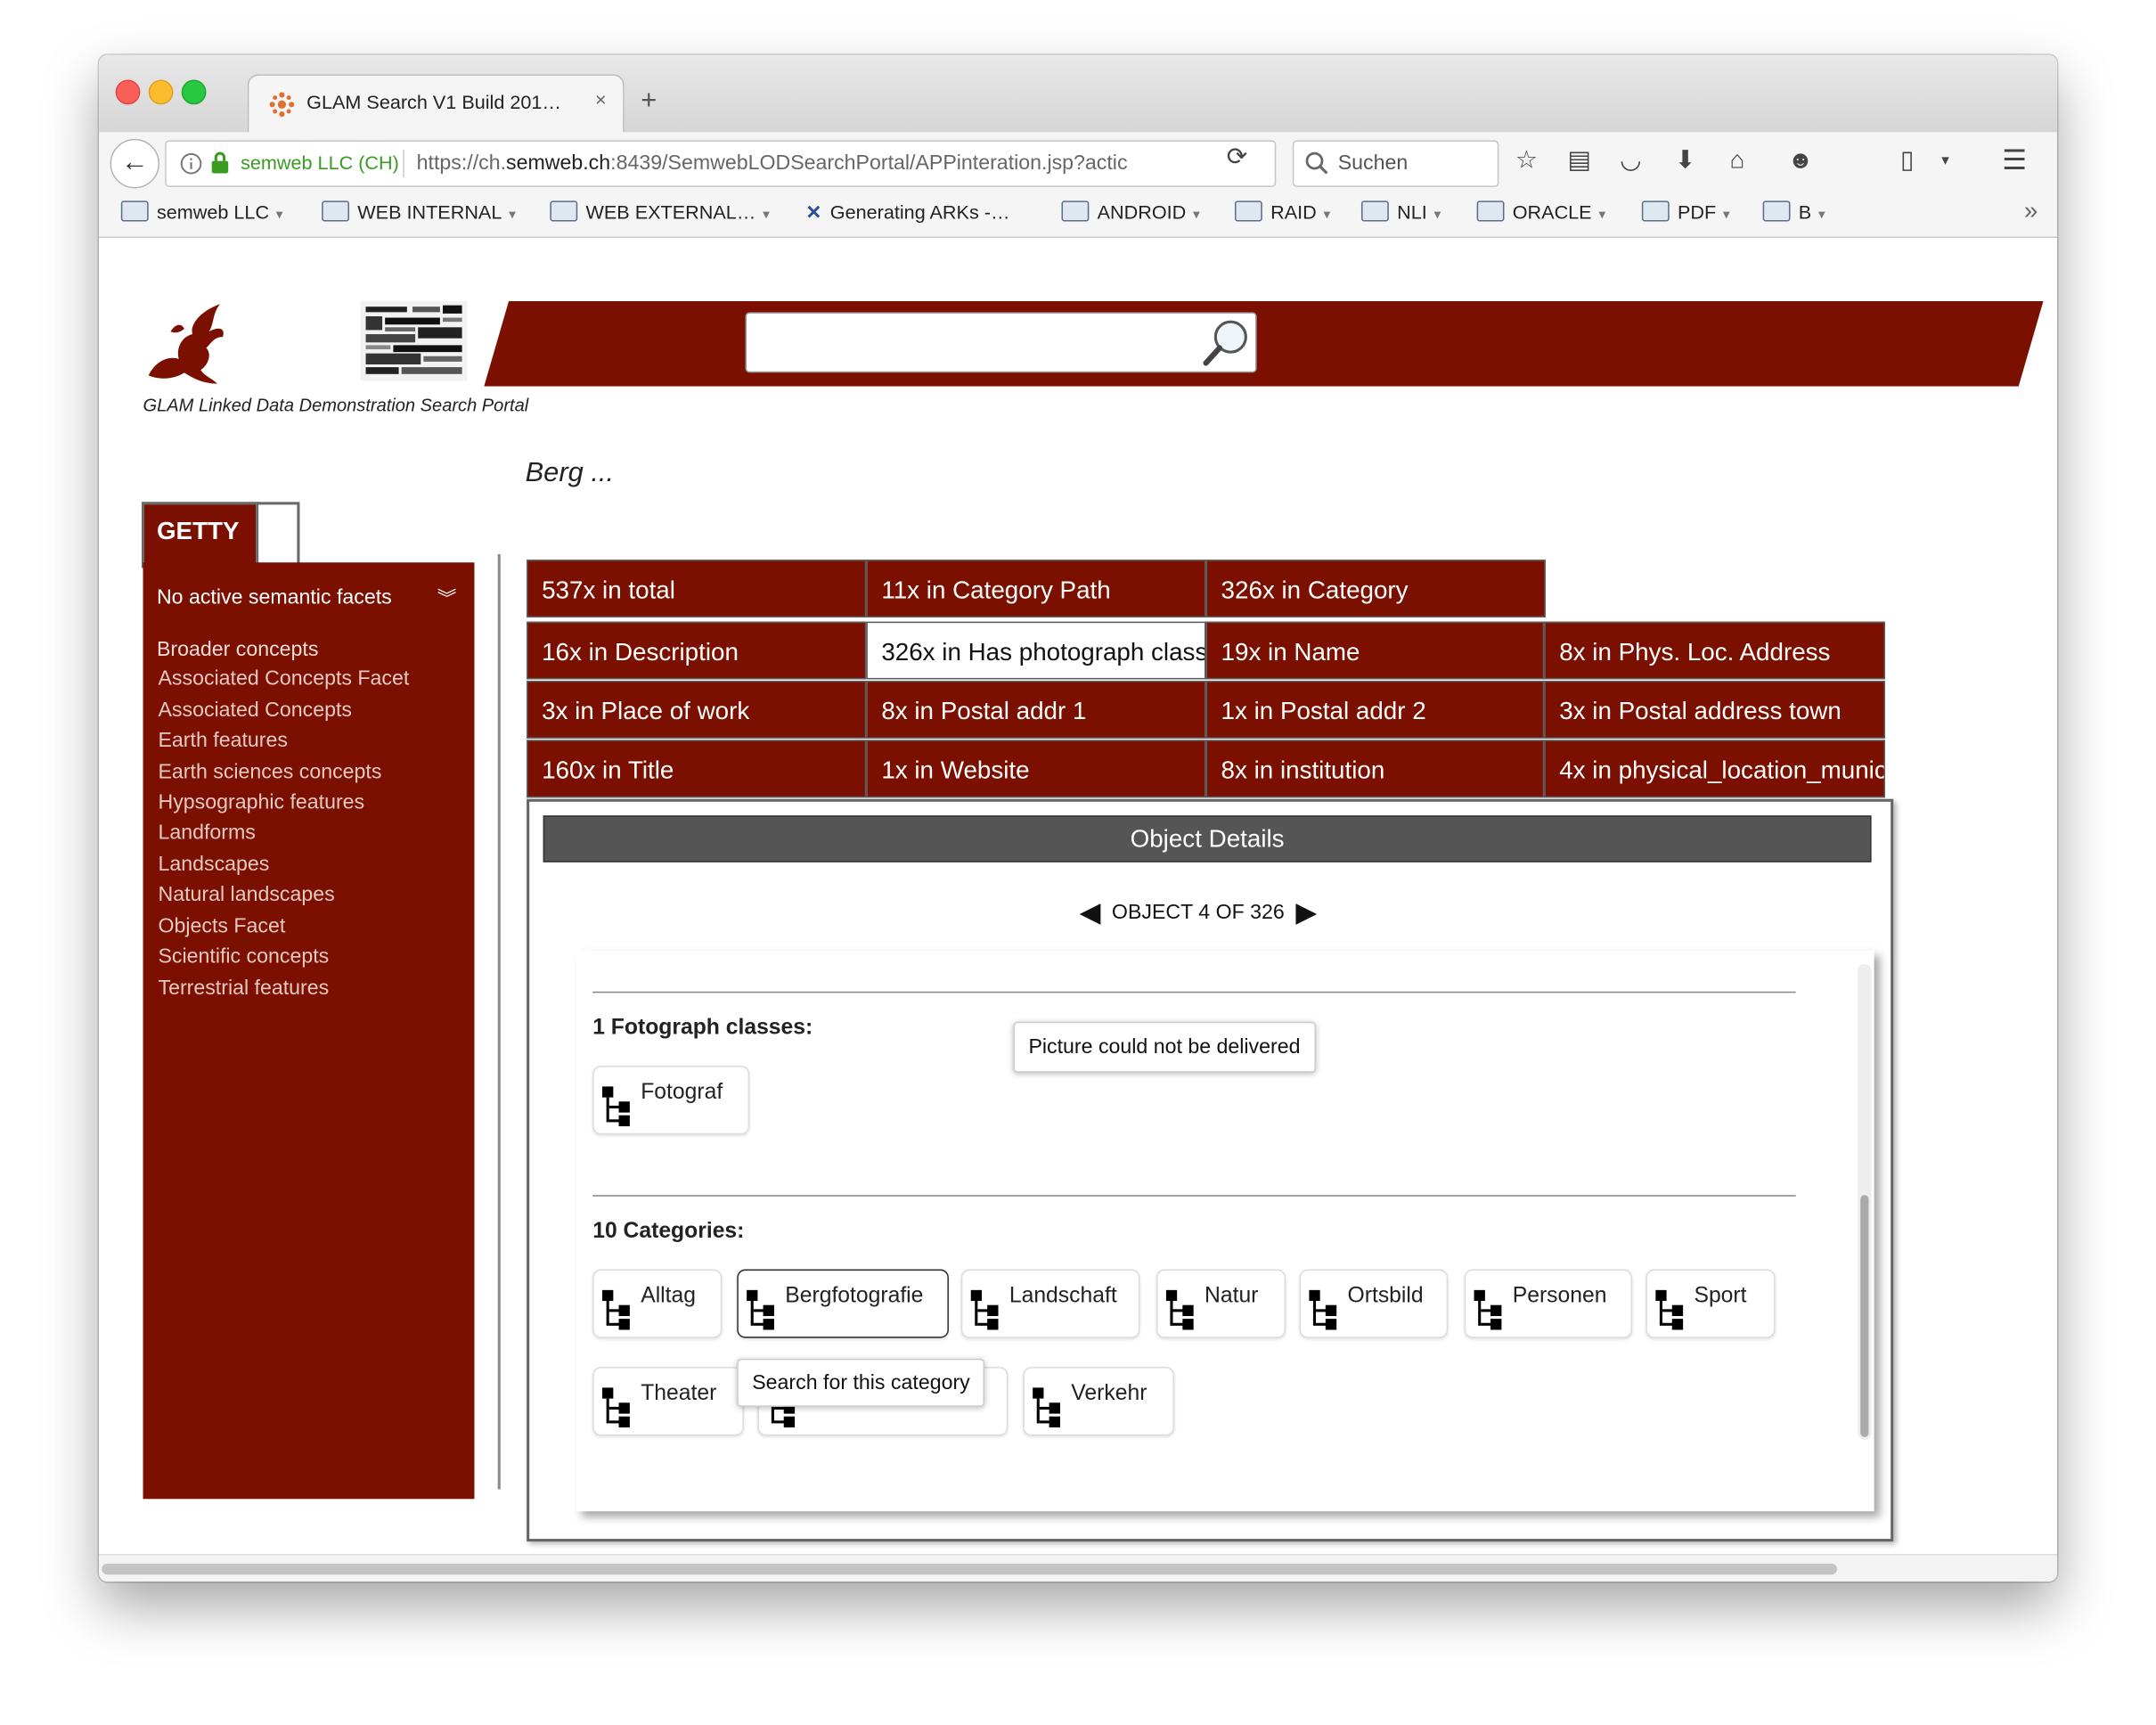  I want to click on sidebar-item-landscapes: Landscapes, so click(213, 864).